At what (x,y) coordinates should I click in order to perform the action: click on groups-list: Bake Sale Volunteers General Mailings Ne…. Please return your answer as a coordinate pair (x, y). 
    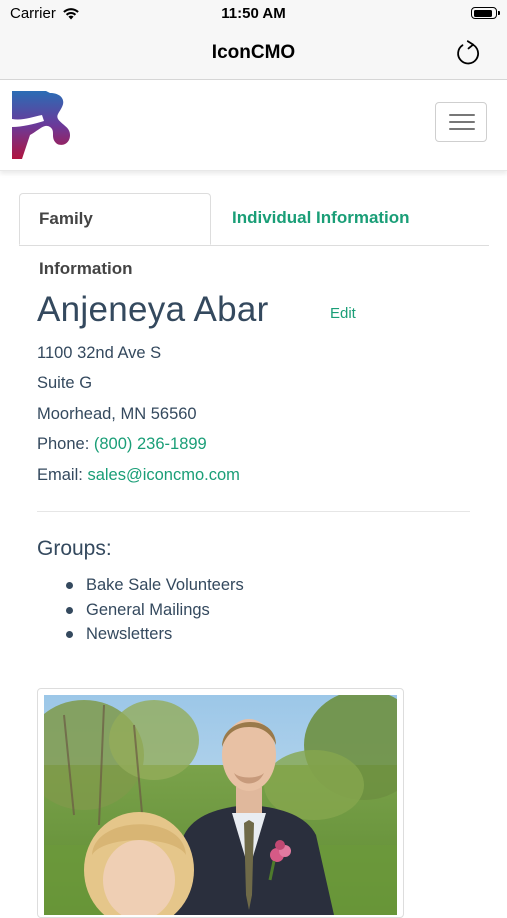
    Looking at the image, I should click on (153, 611).